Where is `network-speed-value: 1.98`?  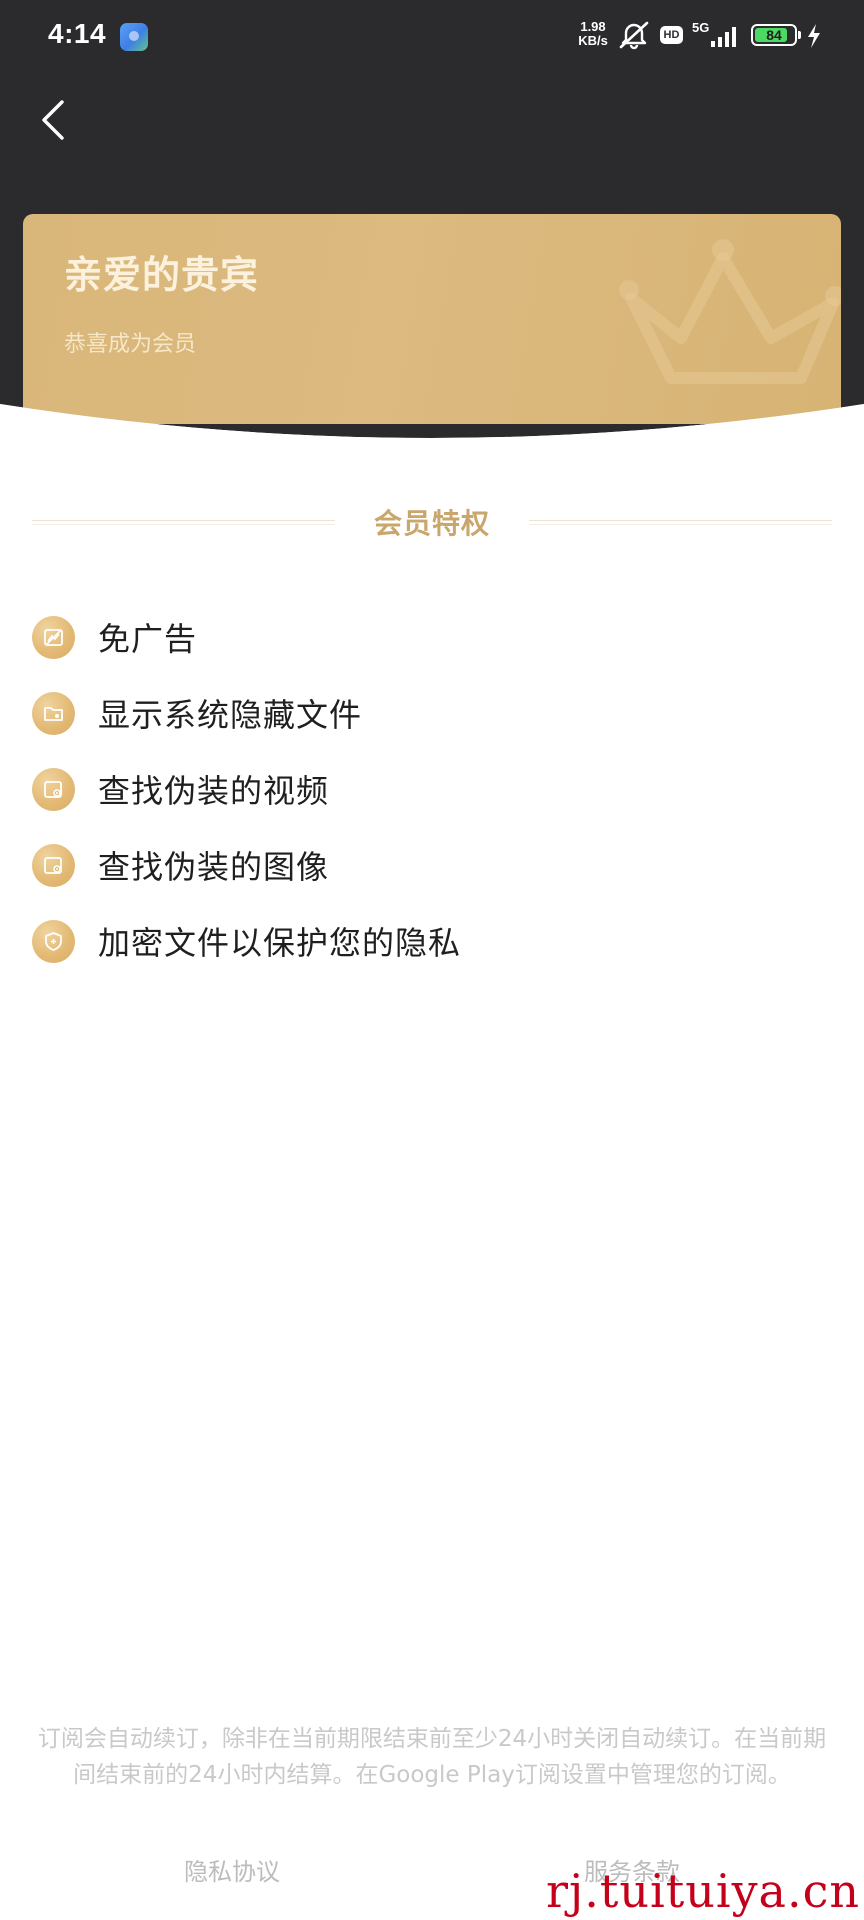
network-speed-value: 1.98 is located at coordinates (593, 26).